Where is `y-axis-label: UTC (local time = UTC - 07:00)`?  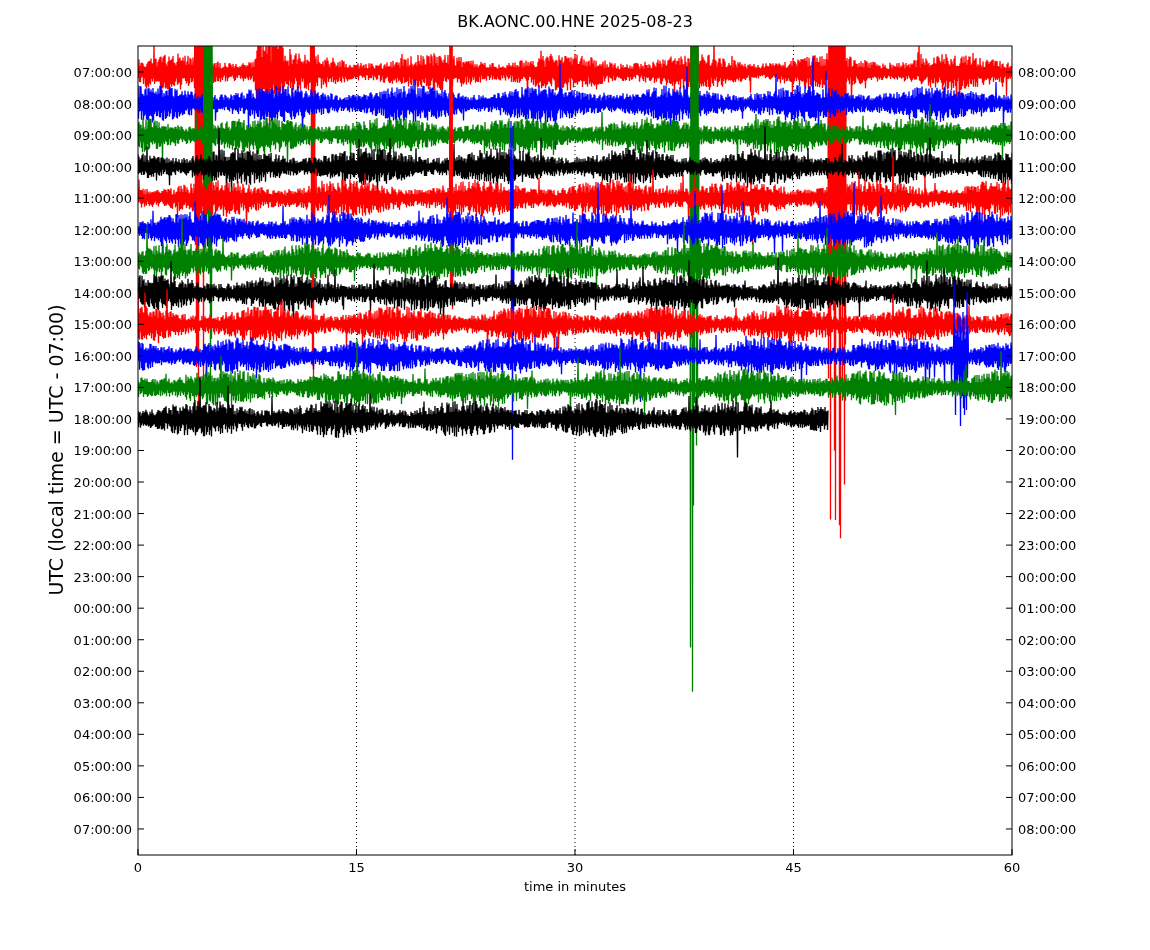 y-axis-label: UTC (local time = UTC - 07:00) is located at coordinates (56, 450).